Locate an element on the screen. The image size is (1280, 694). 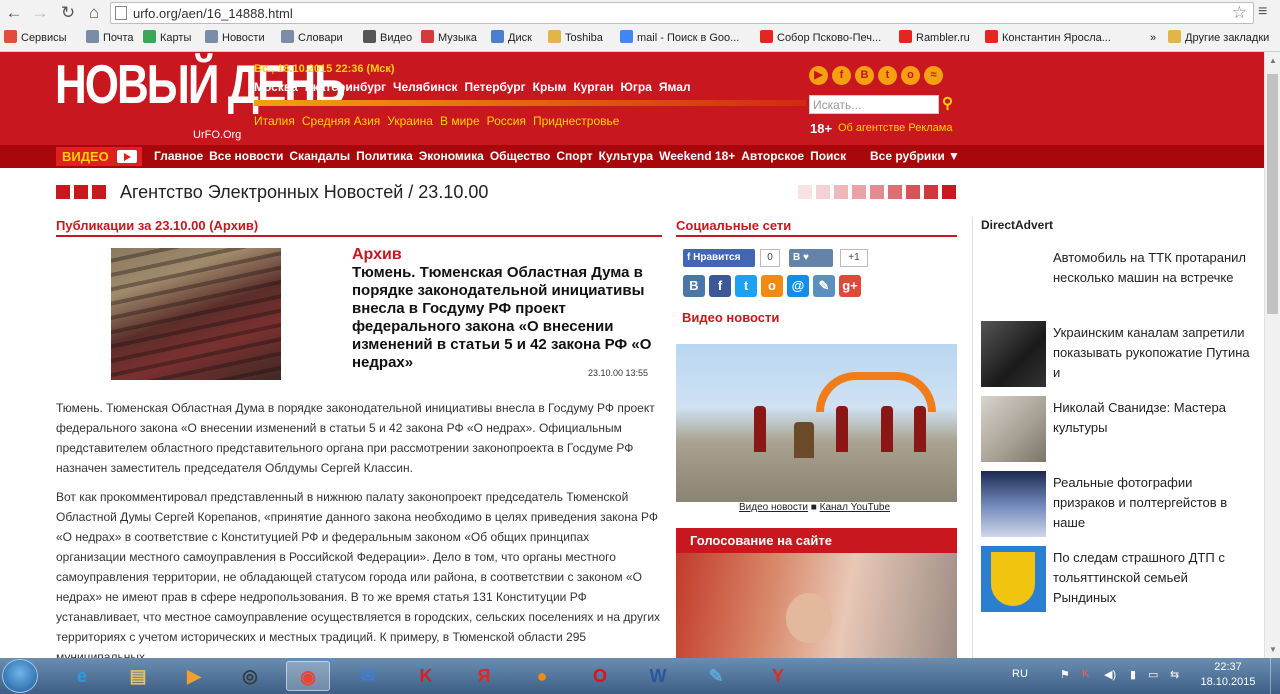
file-explorer-icon: ▤ is located at coordinates (138, 676).